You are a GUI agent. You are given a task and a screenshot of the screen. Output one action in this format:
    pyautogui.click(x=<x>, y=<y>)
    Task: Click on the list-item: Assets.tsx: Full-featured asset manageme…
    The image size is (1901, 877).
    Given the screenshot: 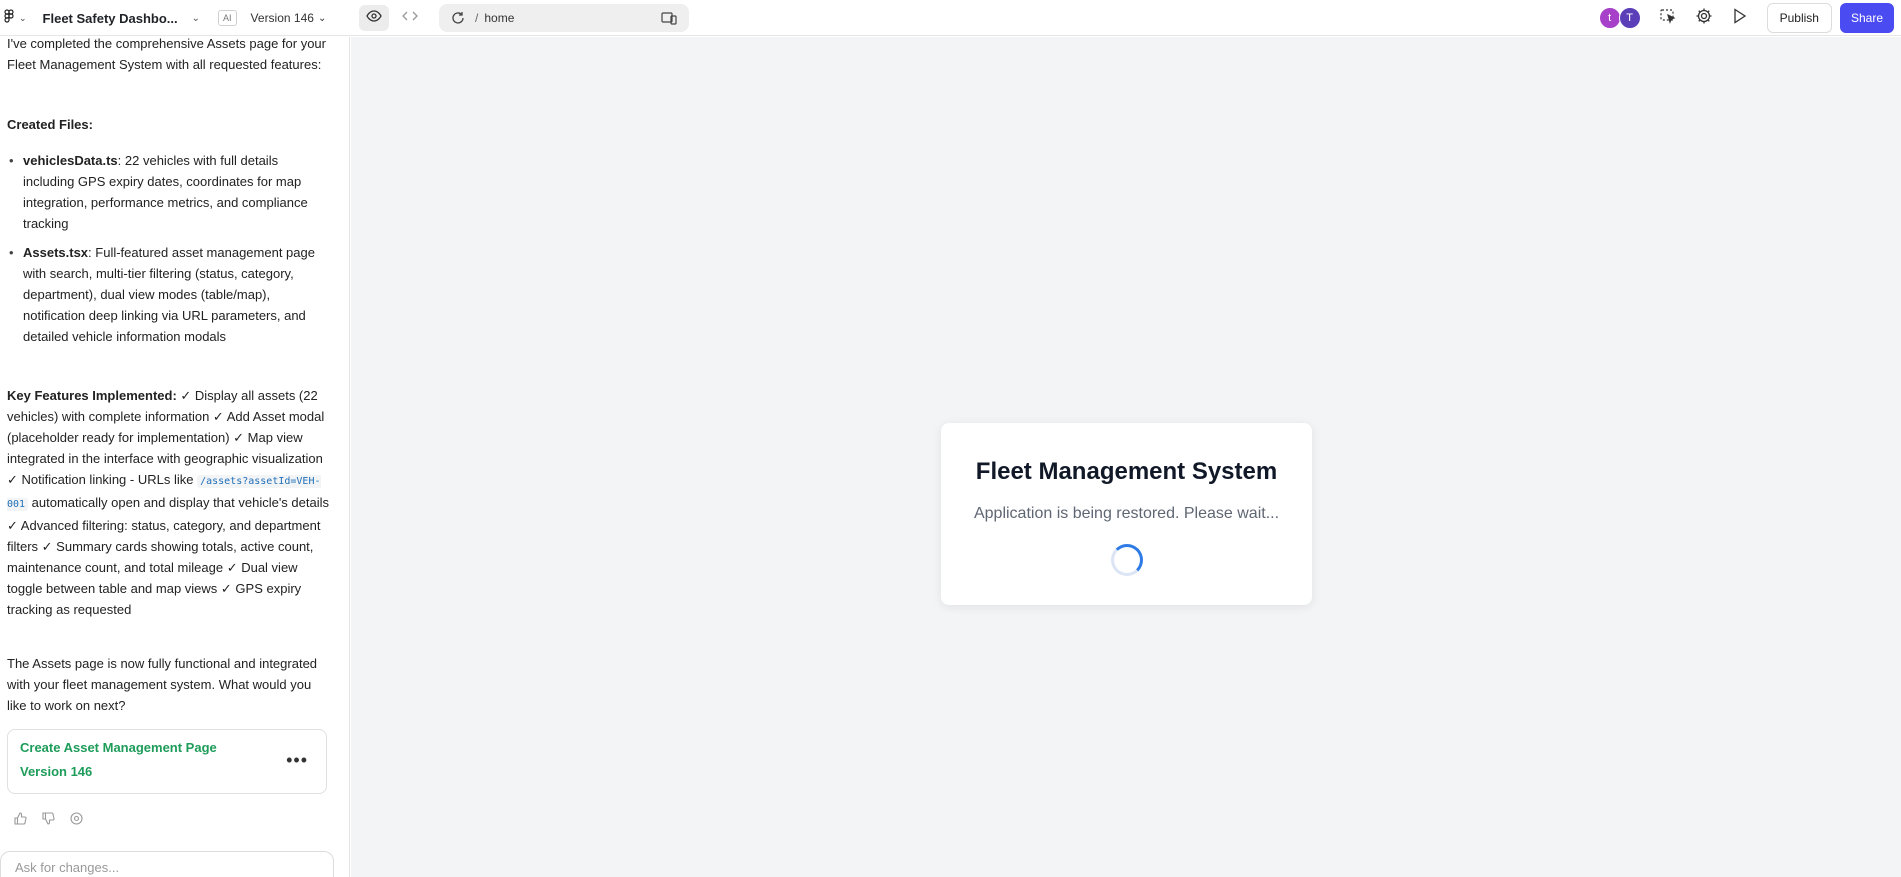 What is the action you would take?
    pyautogui.click(x=168, y=294)
    